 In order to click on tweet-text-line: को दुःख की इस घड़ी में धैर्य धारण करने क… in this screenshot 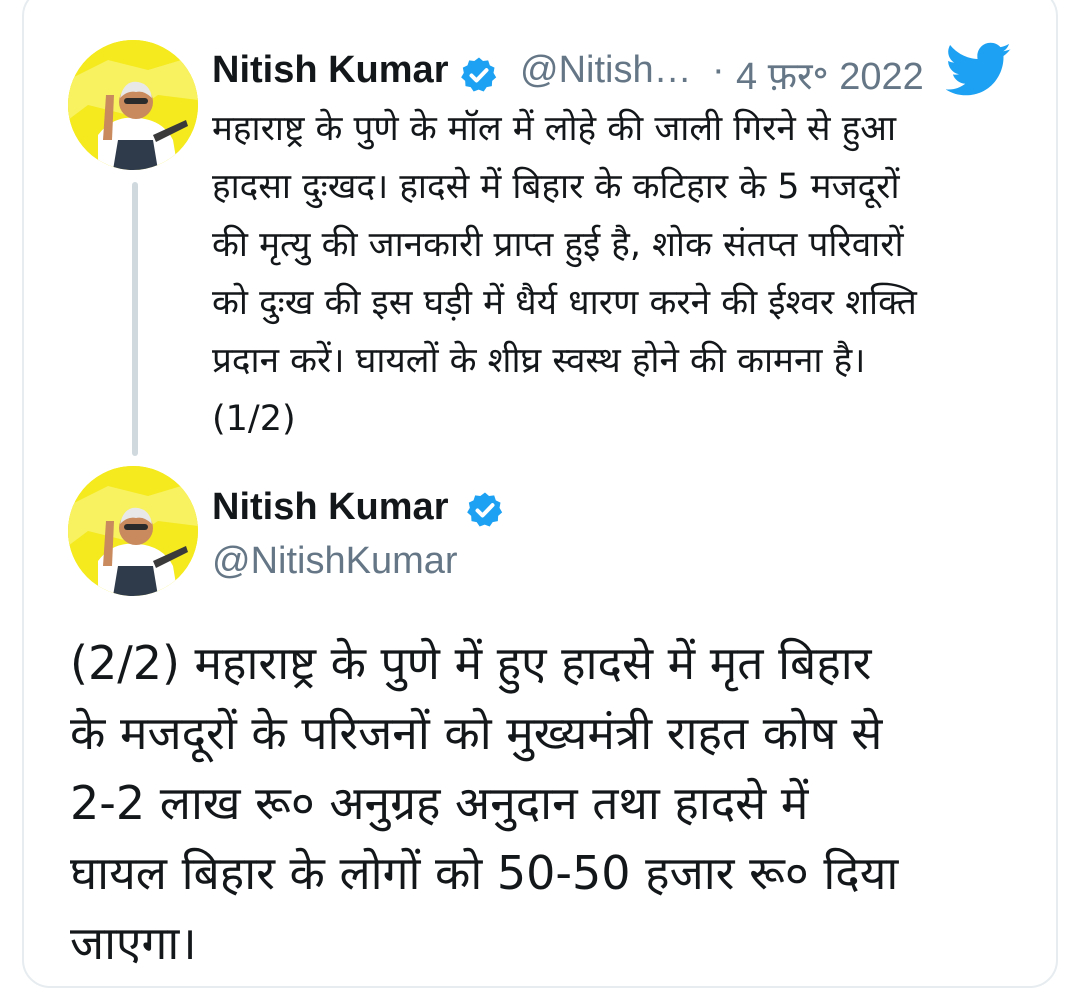, I will do `click(564, 303)`.